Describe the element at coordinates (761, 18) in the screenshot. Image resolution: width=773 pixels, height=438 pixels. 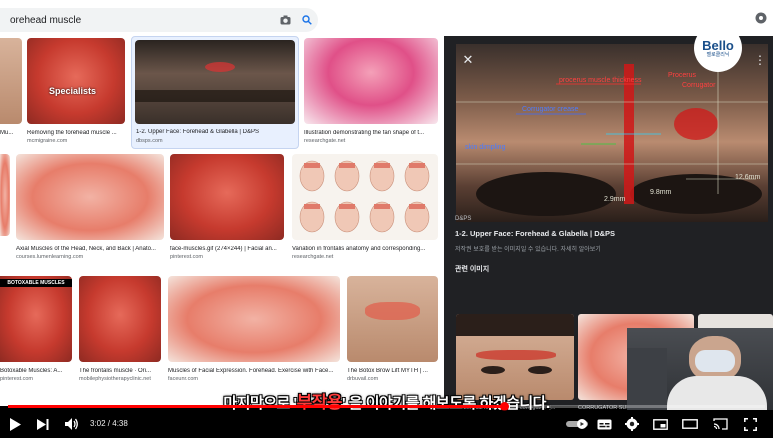
I see `gear-icon` at that location.